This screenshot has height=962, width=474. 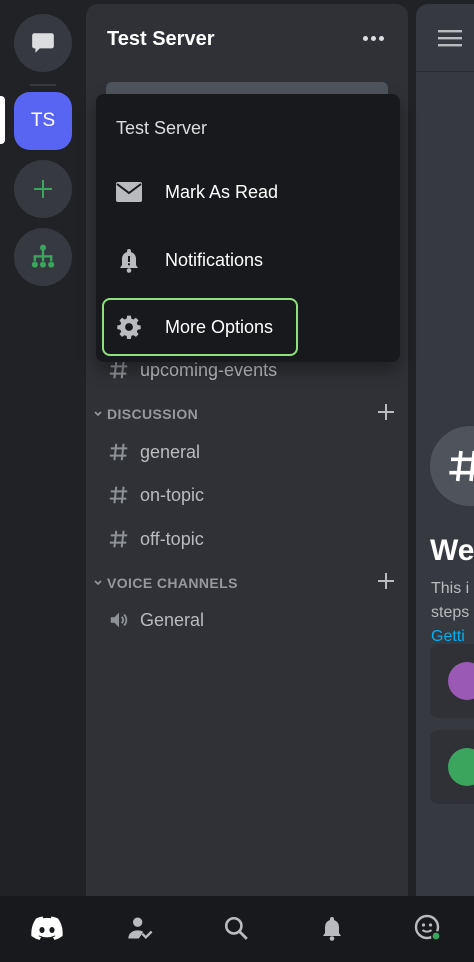 What do you see at coordinates (461, 767) in the screenshot?
I see `personalize-icon` at bounding box center [461, 767].